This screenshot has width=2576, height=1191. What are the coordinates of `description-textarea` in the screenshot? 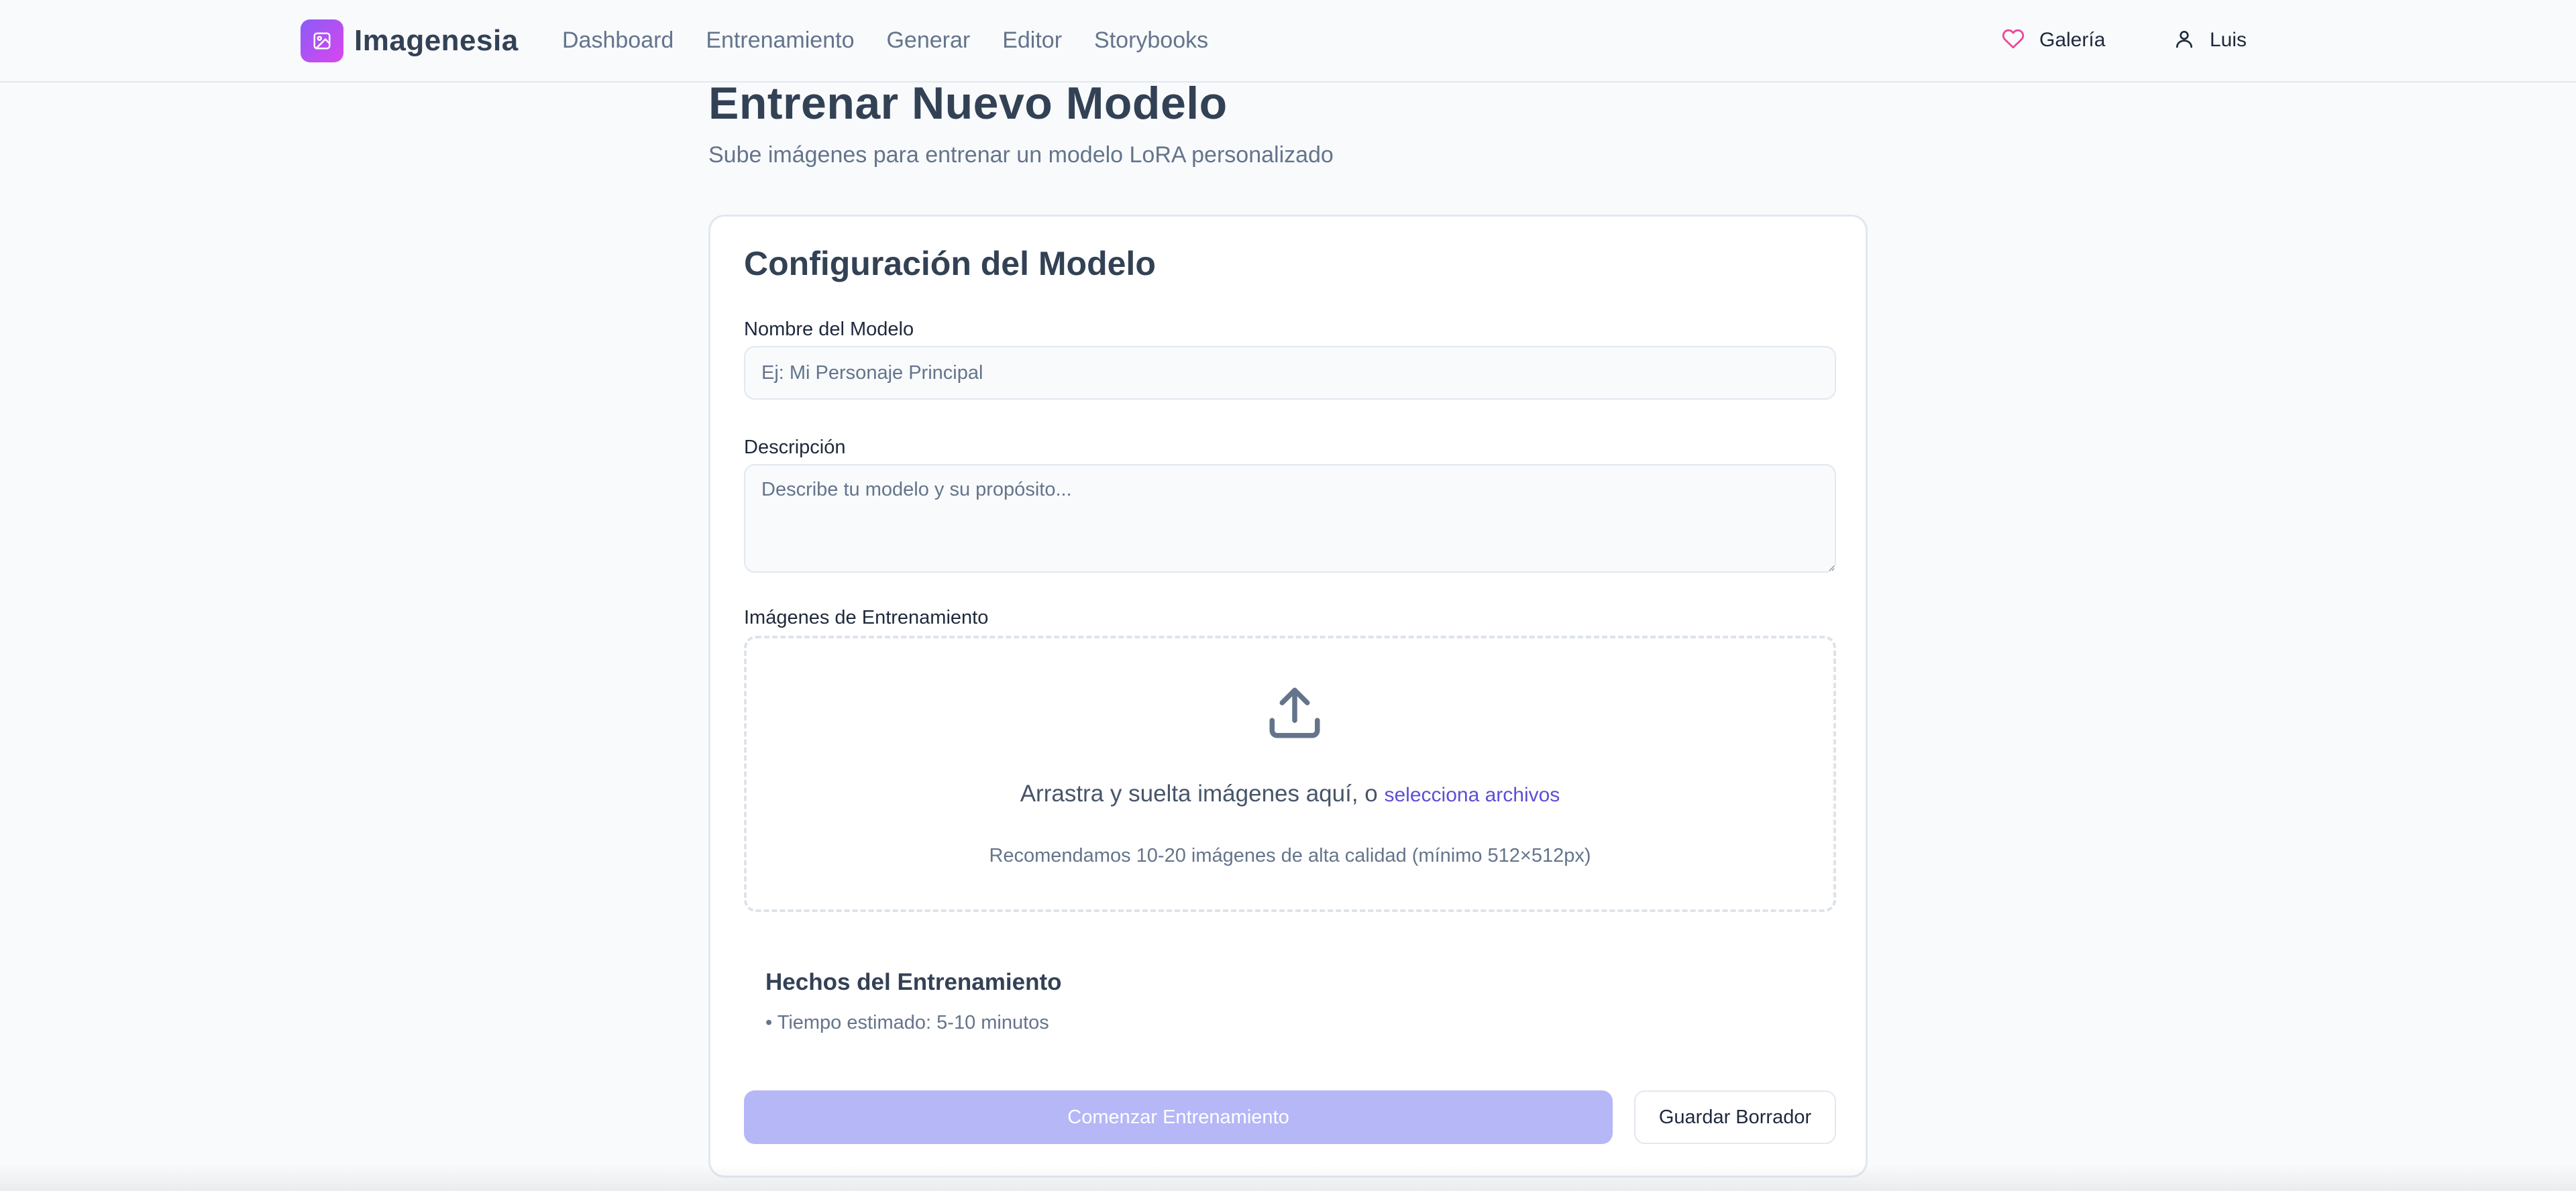 It's located at (1290, 518).